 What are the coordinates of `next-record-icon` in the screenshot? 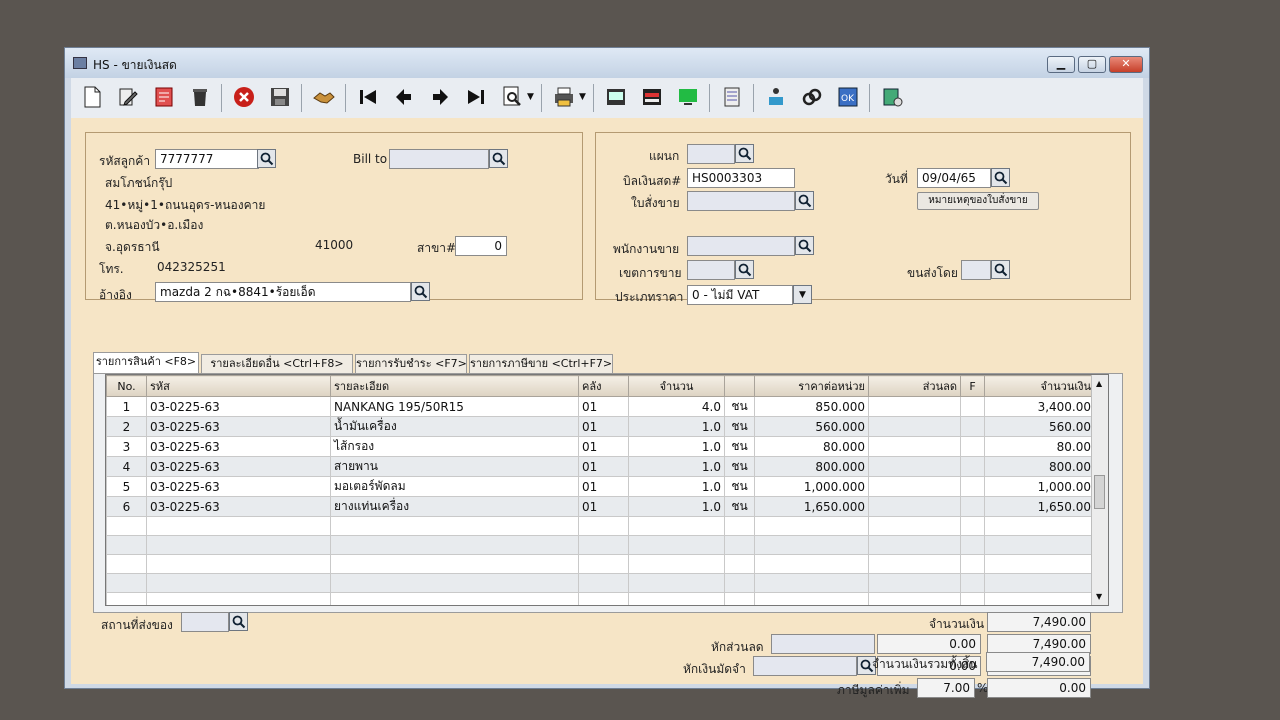 It's located at (440, 97).